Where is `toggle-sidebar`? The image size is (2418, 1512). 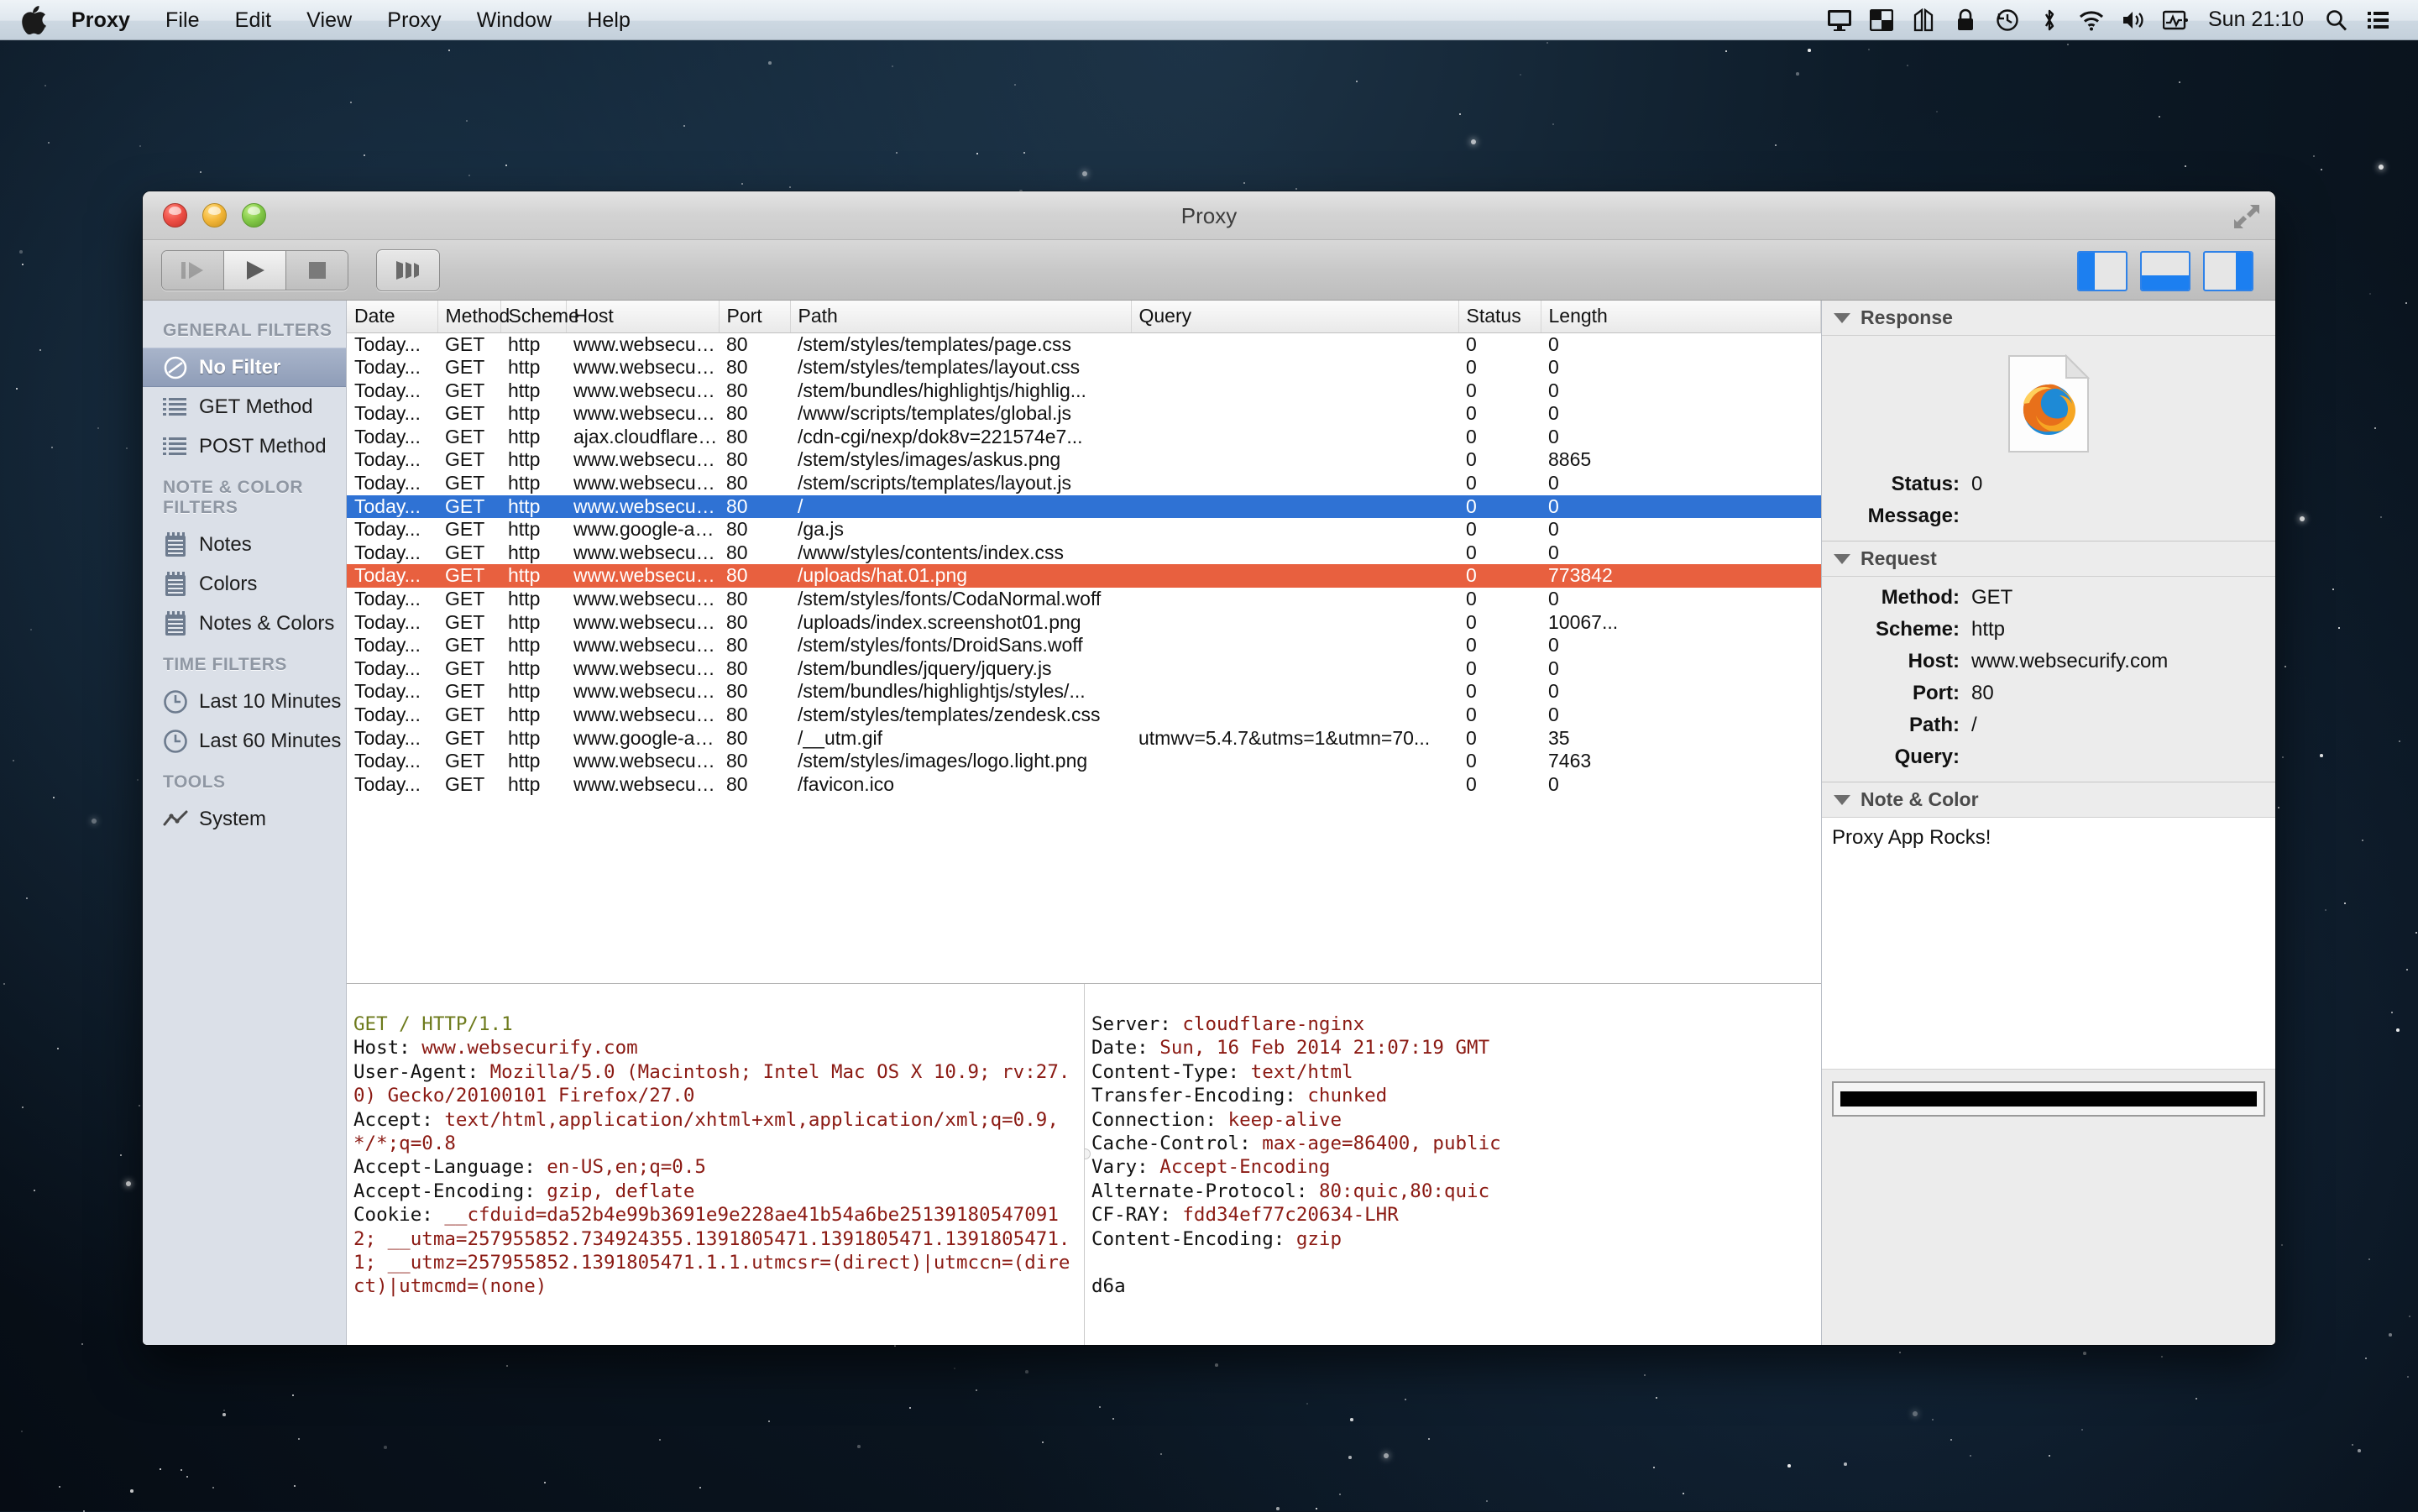 toggle-sidebar is located at coordinates (2102, 271).